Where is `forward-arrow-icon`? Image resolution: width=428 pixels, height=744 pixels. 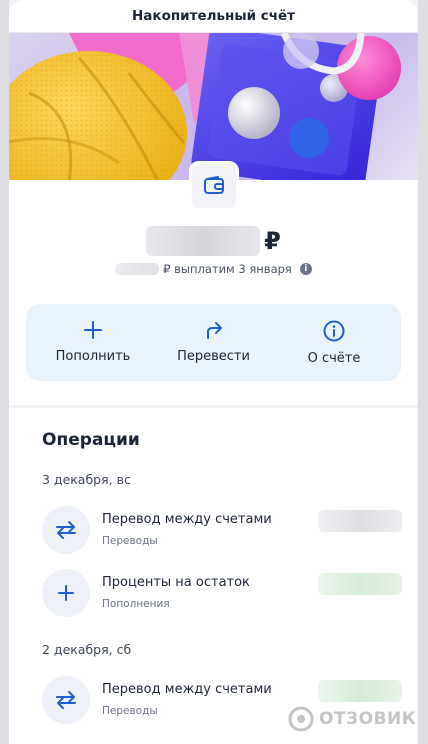
forward-arrow-icon is located at coordinates (214, 330).